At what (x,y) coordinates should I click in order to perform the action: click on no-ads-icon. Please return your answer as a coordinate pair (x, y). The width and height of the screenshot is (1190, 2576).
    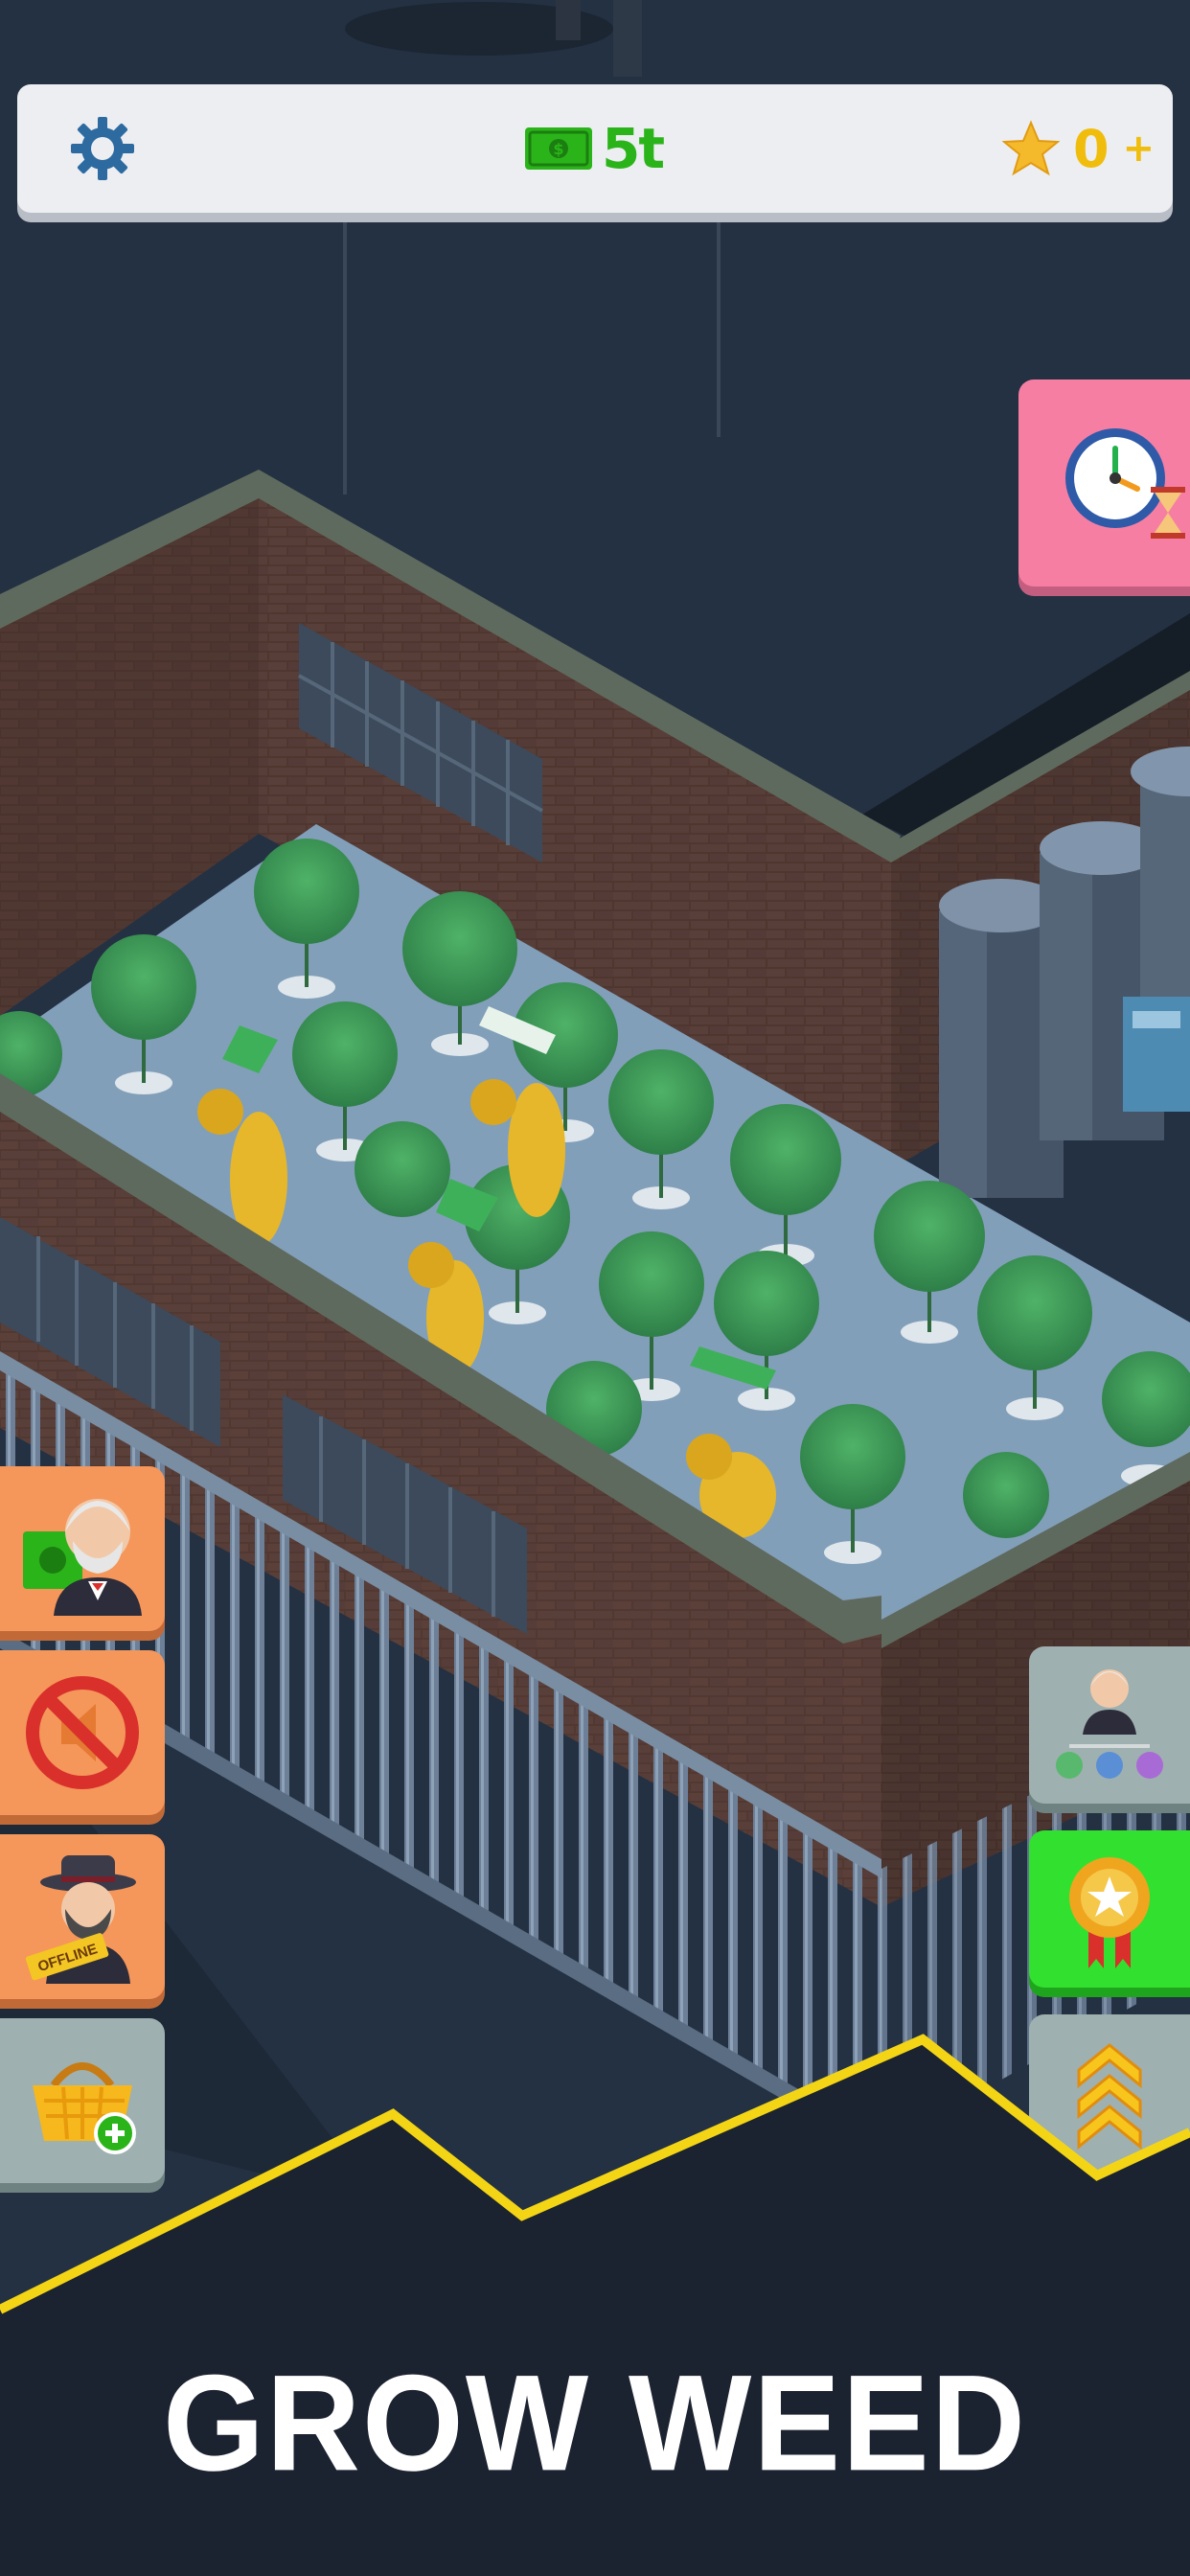
    Looking at the image, I should click on (83, 1732).